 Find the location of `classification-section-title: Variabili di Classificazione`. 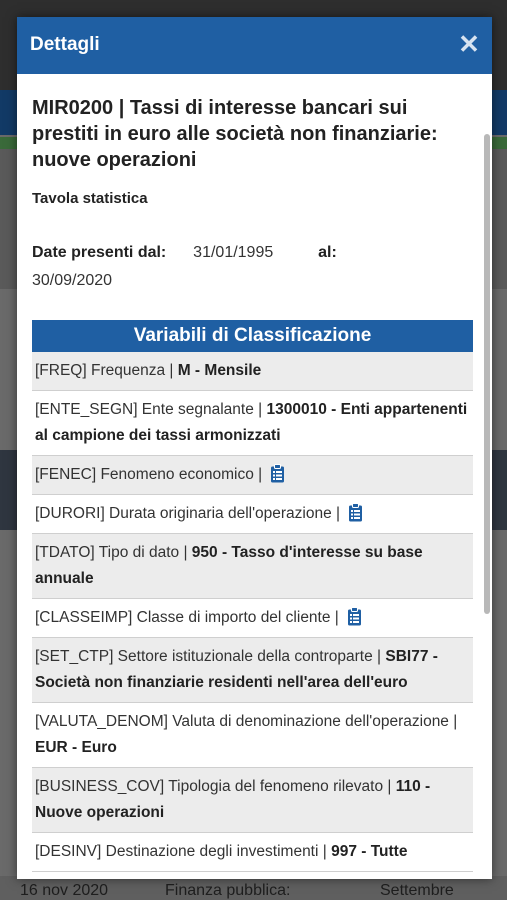

classification-section-title: Variabili di Classificazione is located at coordinates (252, 336).